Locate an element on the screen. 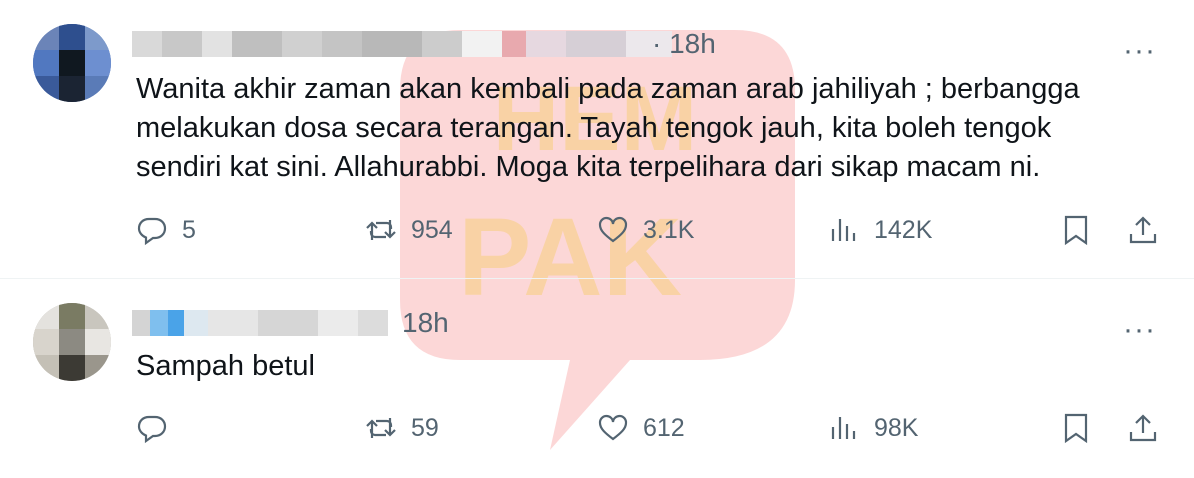 The width and height of the screenshot is (1194, 478). reply-button is located at coordinates (159, 428).